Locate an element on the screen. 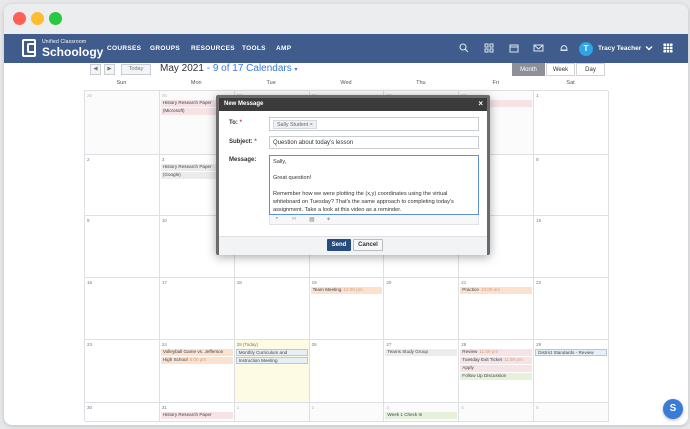  view-month-button: Month is located at coordinates (528, 69).